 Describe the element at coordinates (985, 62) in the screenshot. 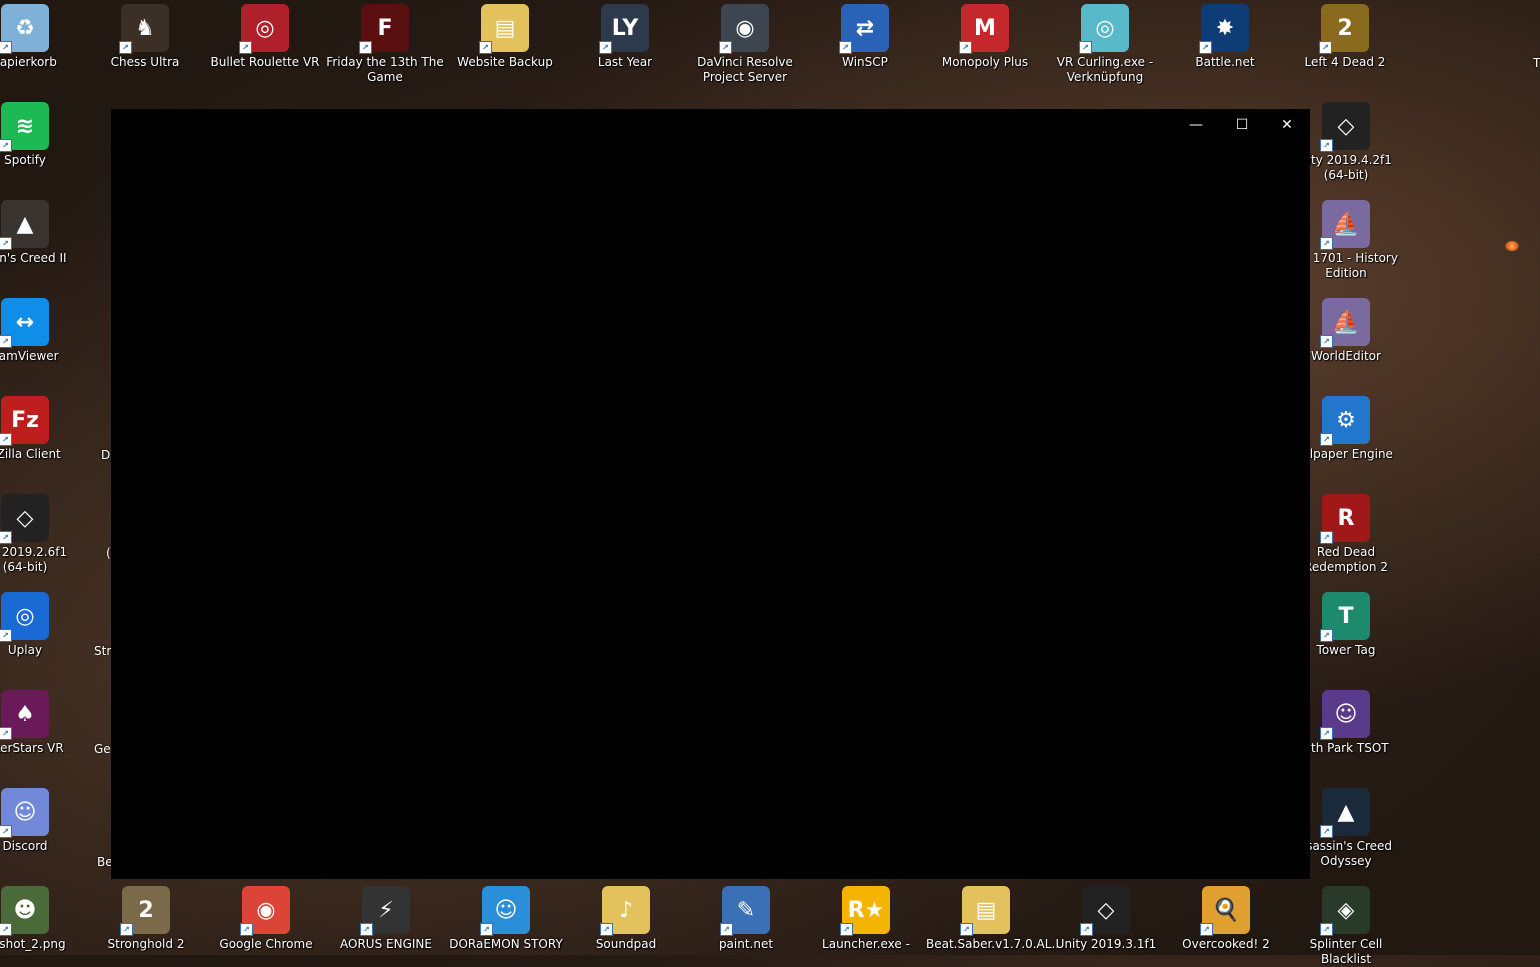

I see `shortcut-label: Monopoly Plus` at that location.